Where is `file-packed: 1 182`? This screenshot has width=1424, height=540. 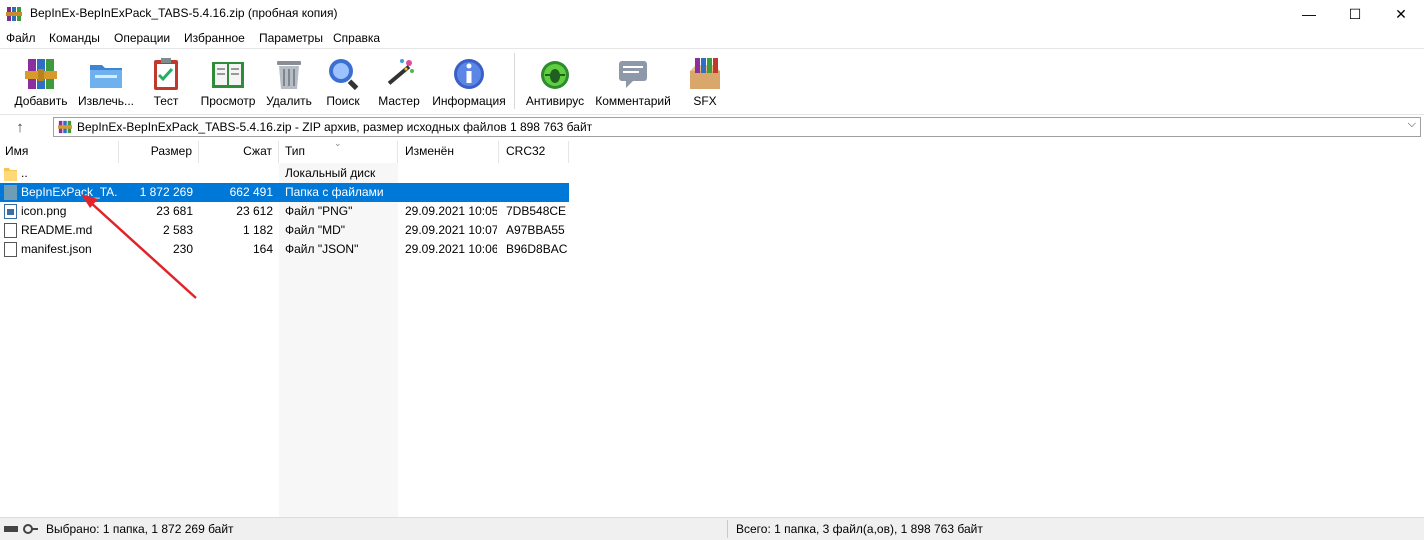 file-packed: 1 182 is located at coordinates (257, 230).